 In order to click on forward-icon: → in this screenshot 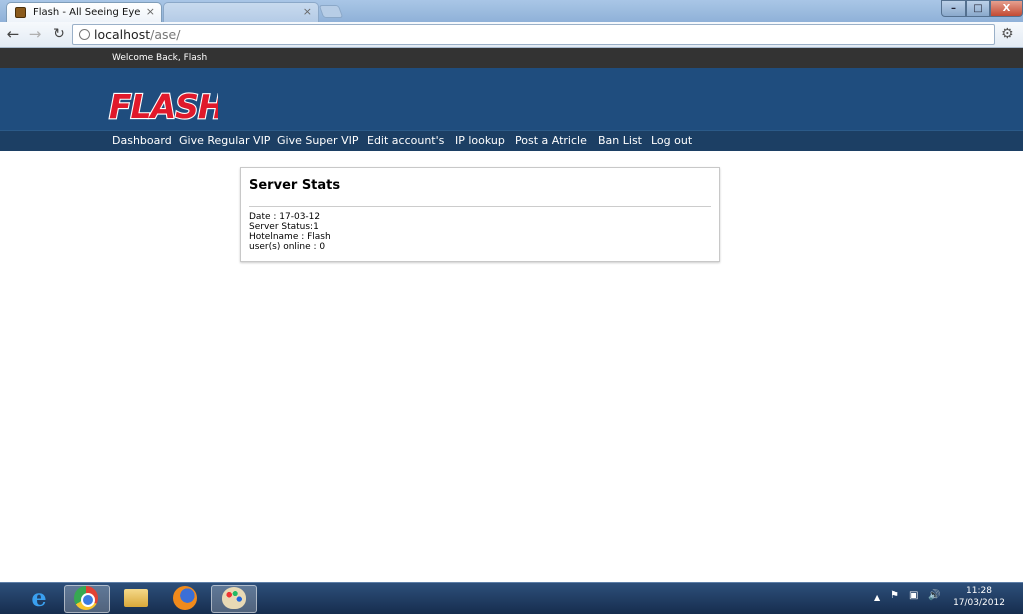, I will do `click(35, 34)`.